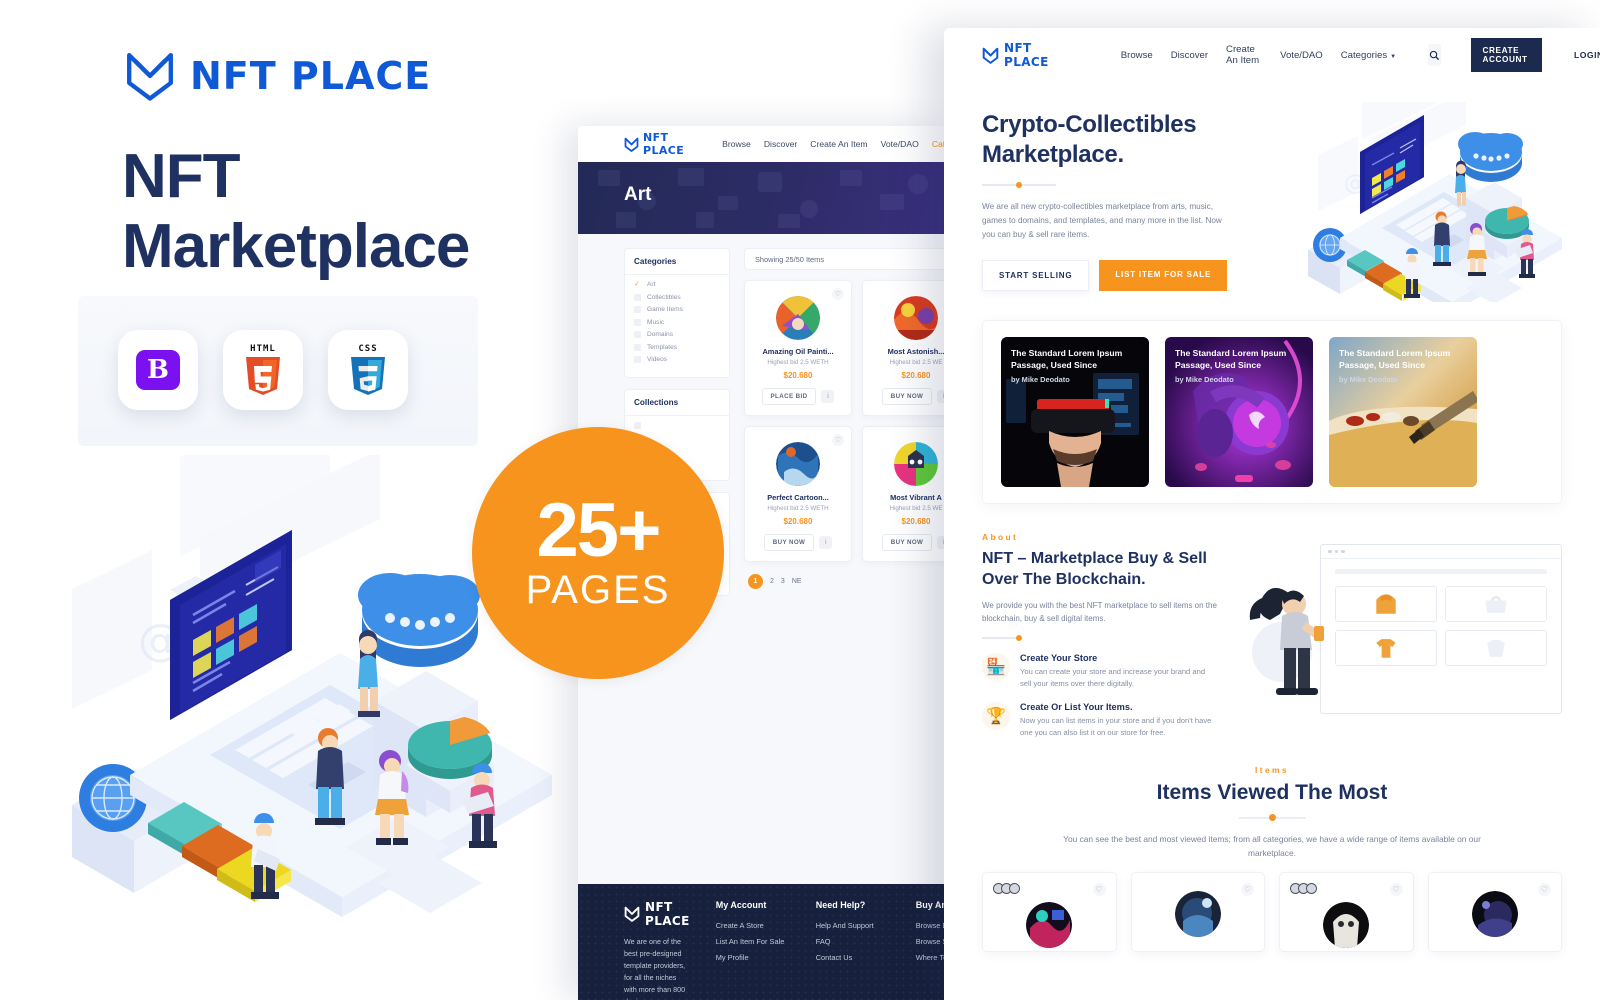 This screenshot has height=1000, width=1600. I want to click on item-action-button: PLACE BID, so click(789, 396).